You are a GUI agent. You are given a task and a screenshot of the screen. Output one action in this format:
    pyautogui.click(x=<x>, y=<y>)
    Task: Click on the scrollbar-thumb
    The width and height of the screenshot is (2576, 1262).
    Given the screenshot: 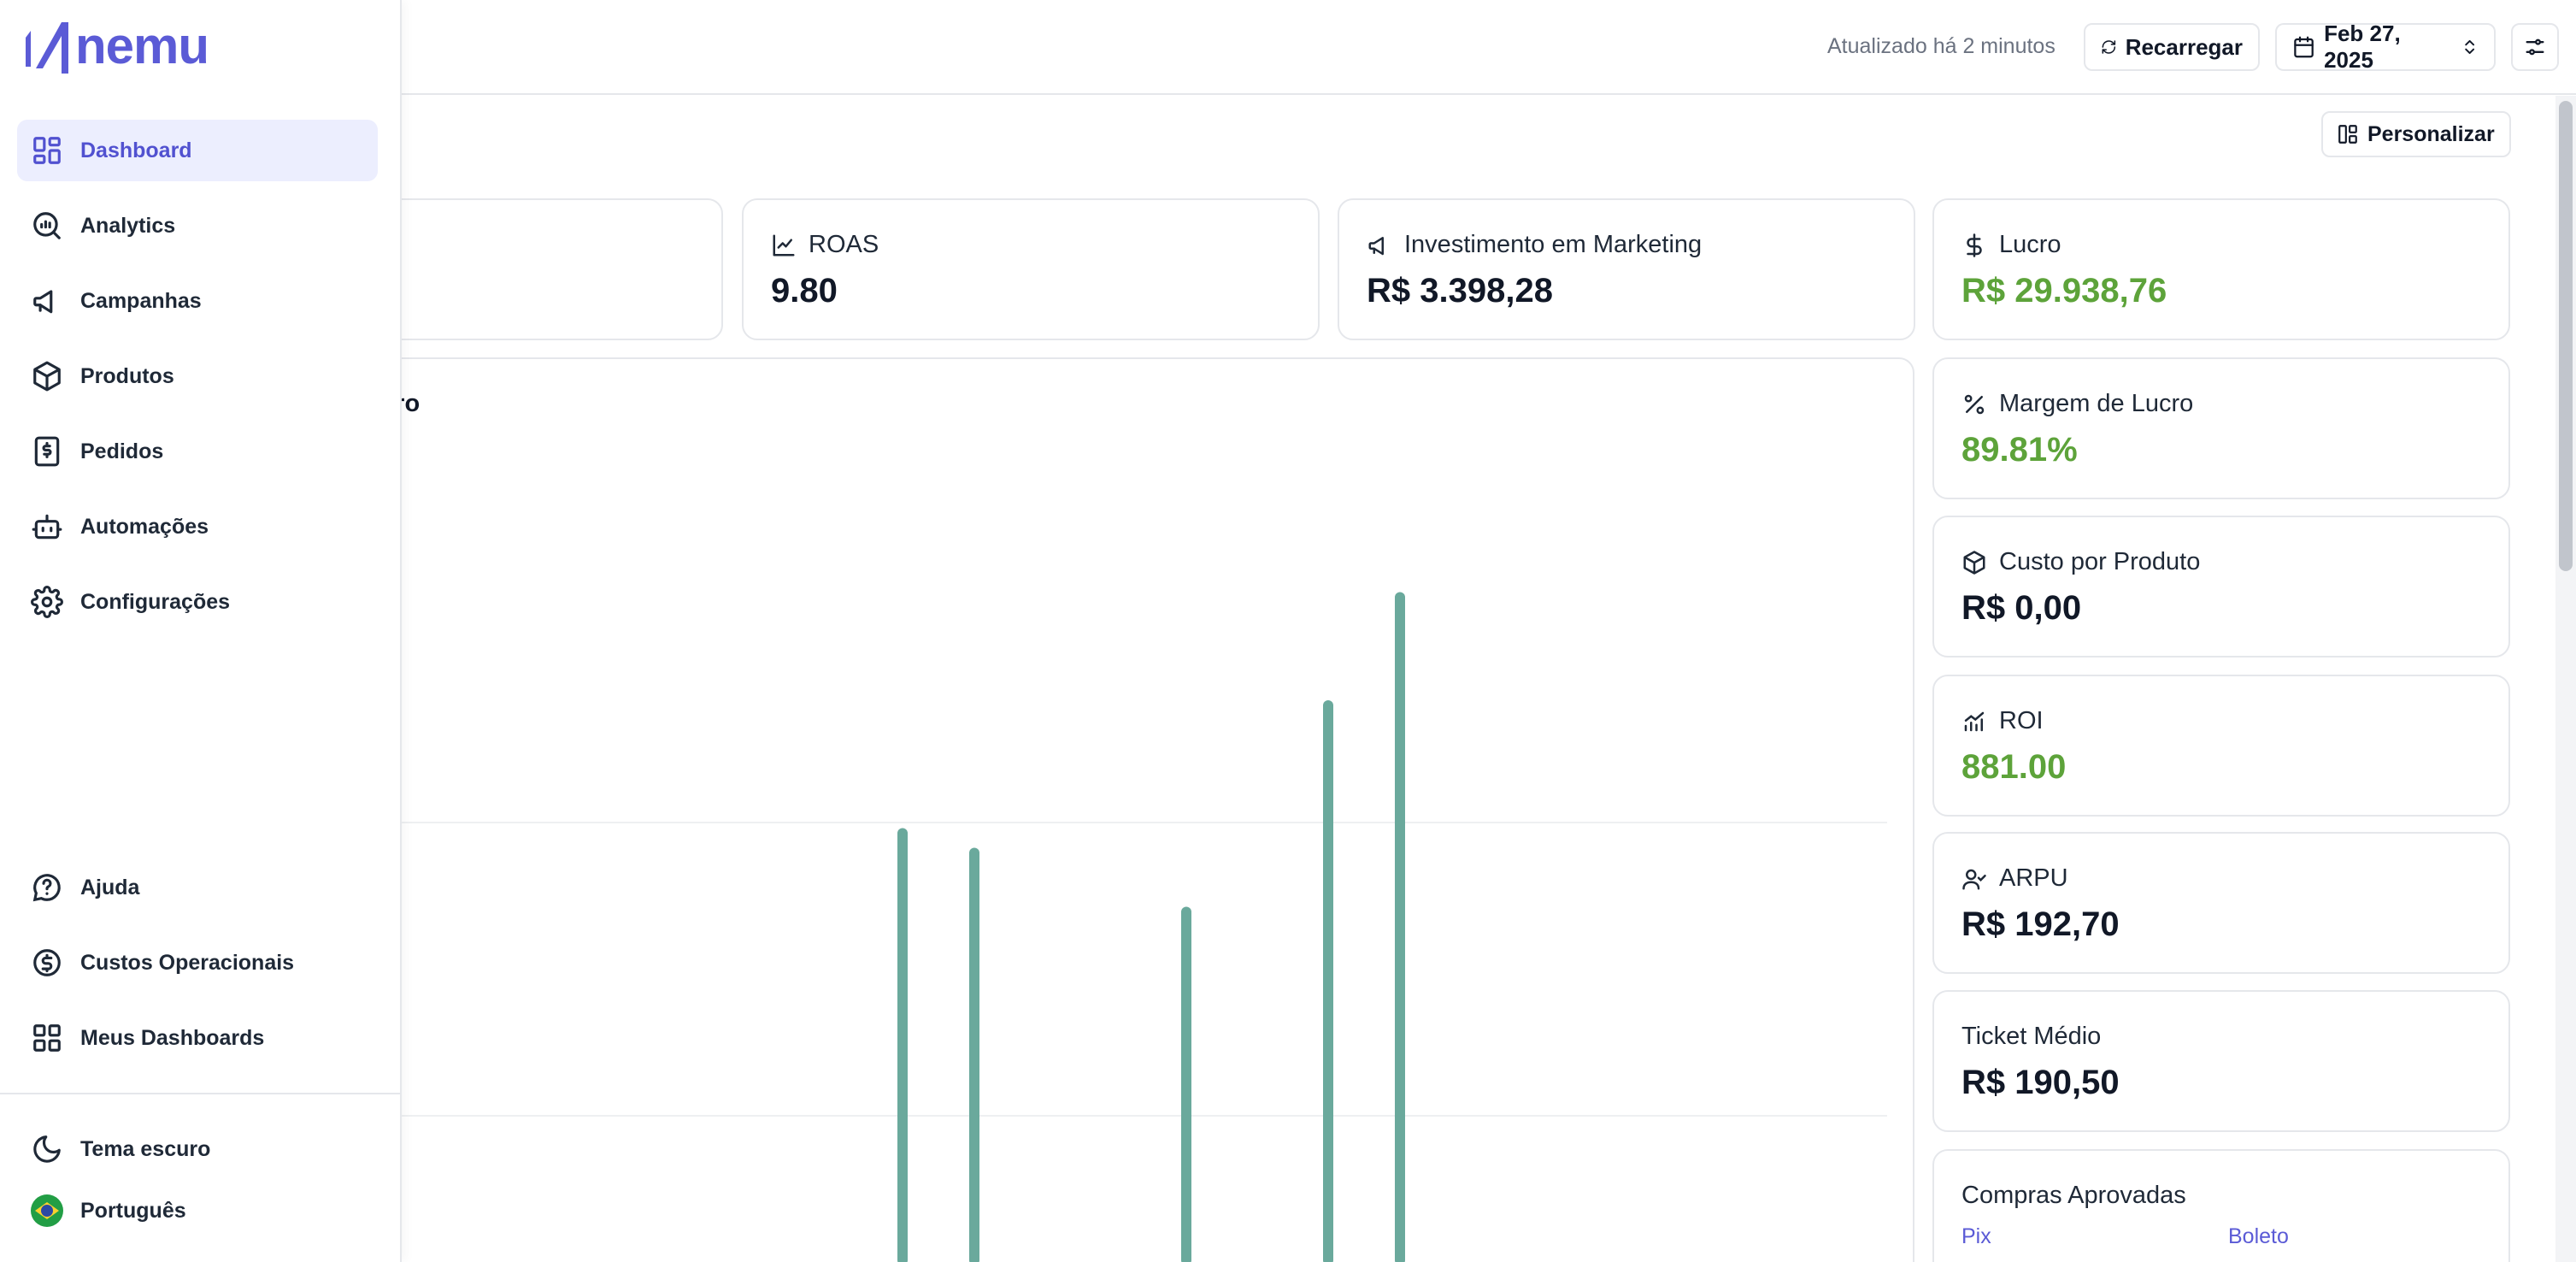 What is the action you would take?
    pyautogui.click(x=2566, y=336)
    